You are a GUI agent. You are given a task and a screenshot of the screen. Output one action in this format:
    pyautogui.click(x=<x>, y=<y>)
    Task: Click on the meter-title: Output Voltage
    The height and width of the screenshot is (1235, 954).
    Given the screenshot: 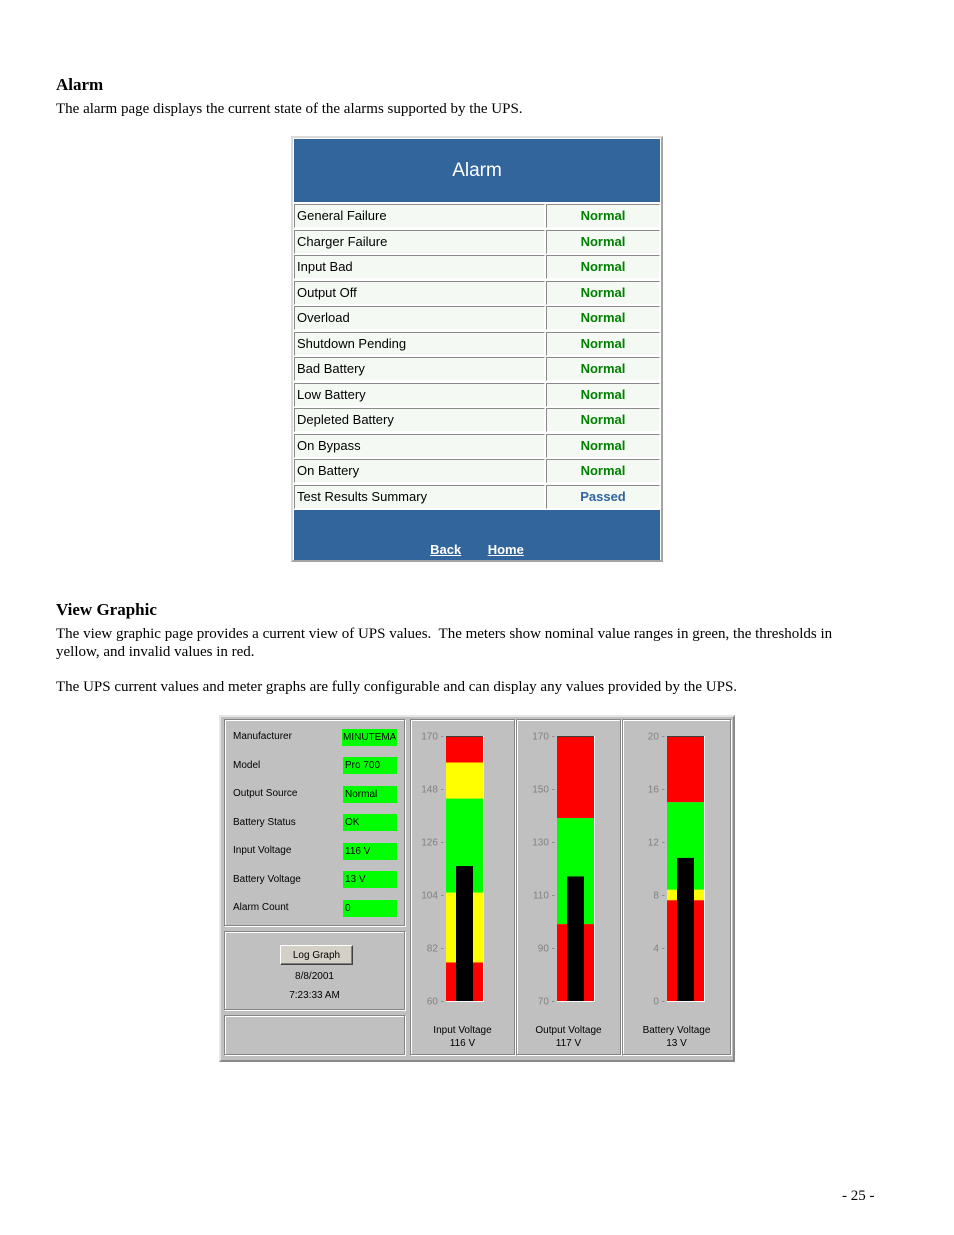 What is the action you would take?
    pyautogui.click(x=568, y=1030)
    